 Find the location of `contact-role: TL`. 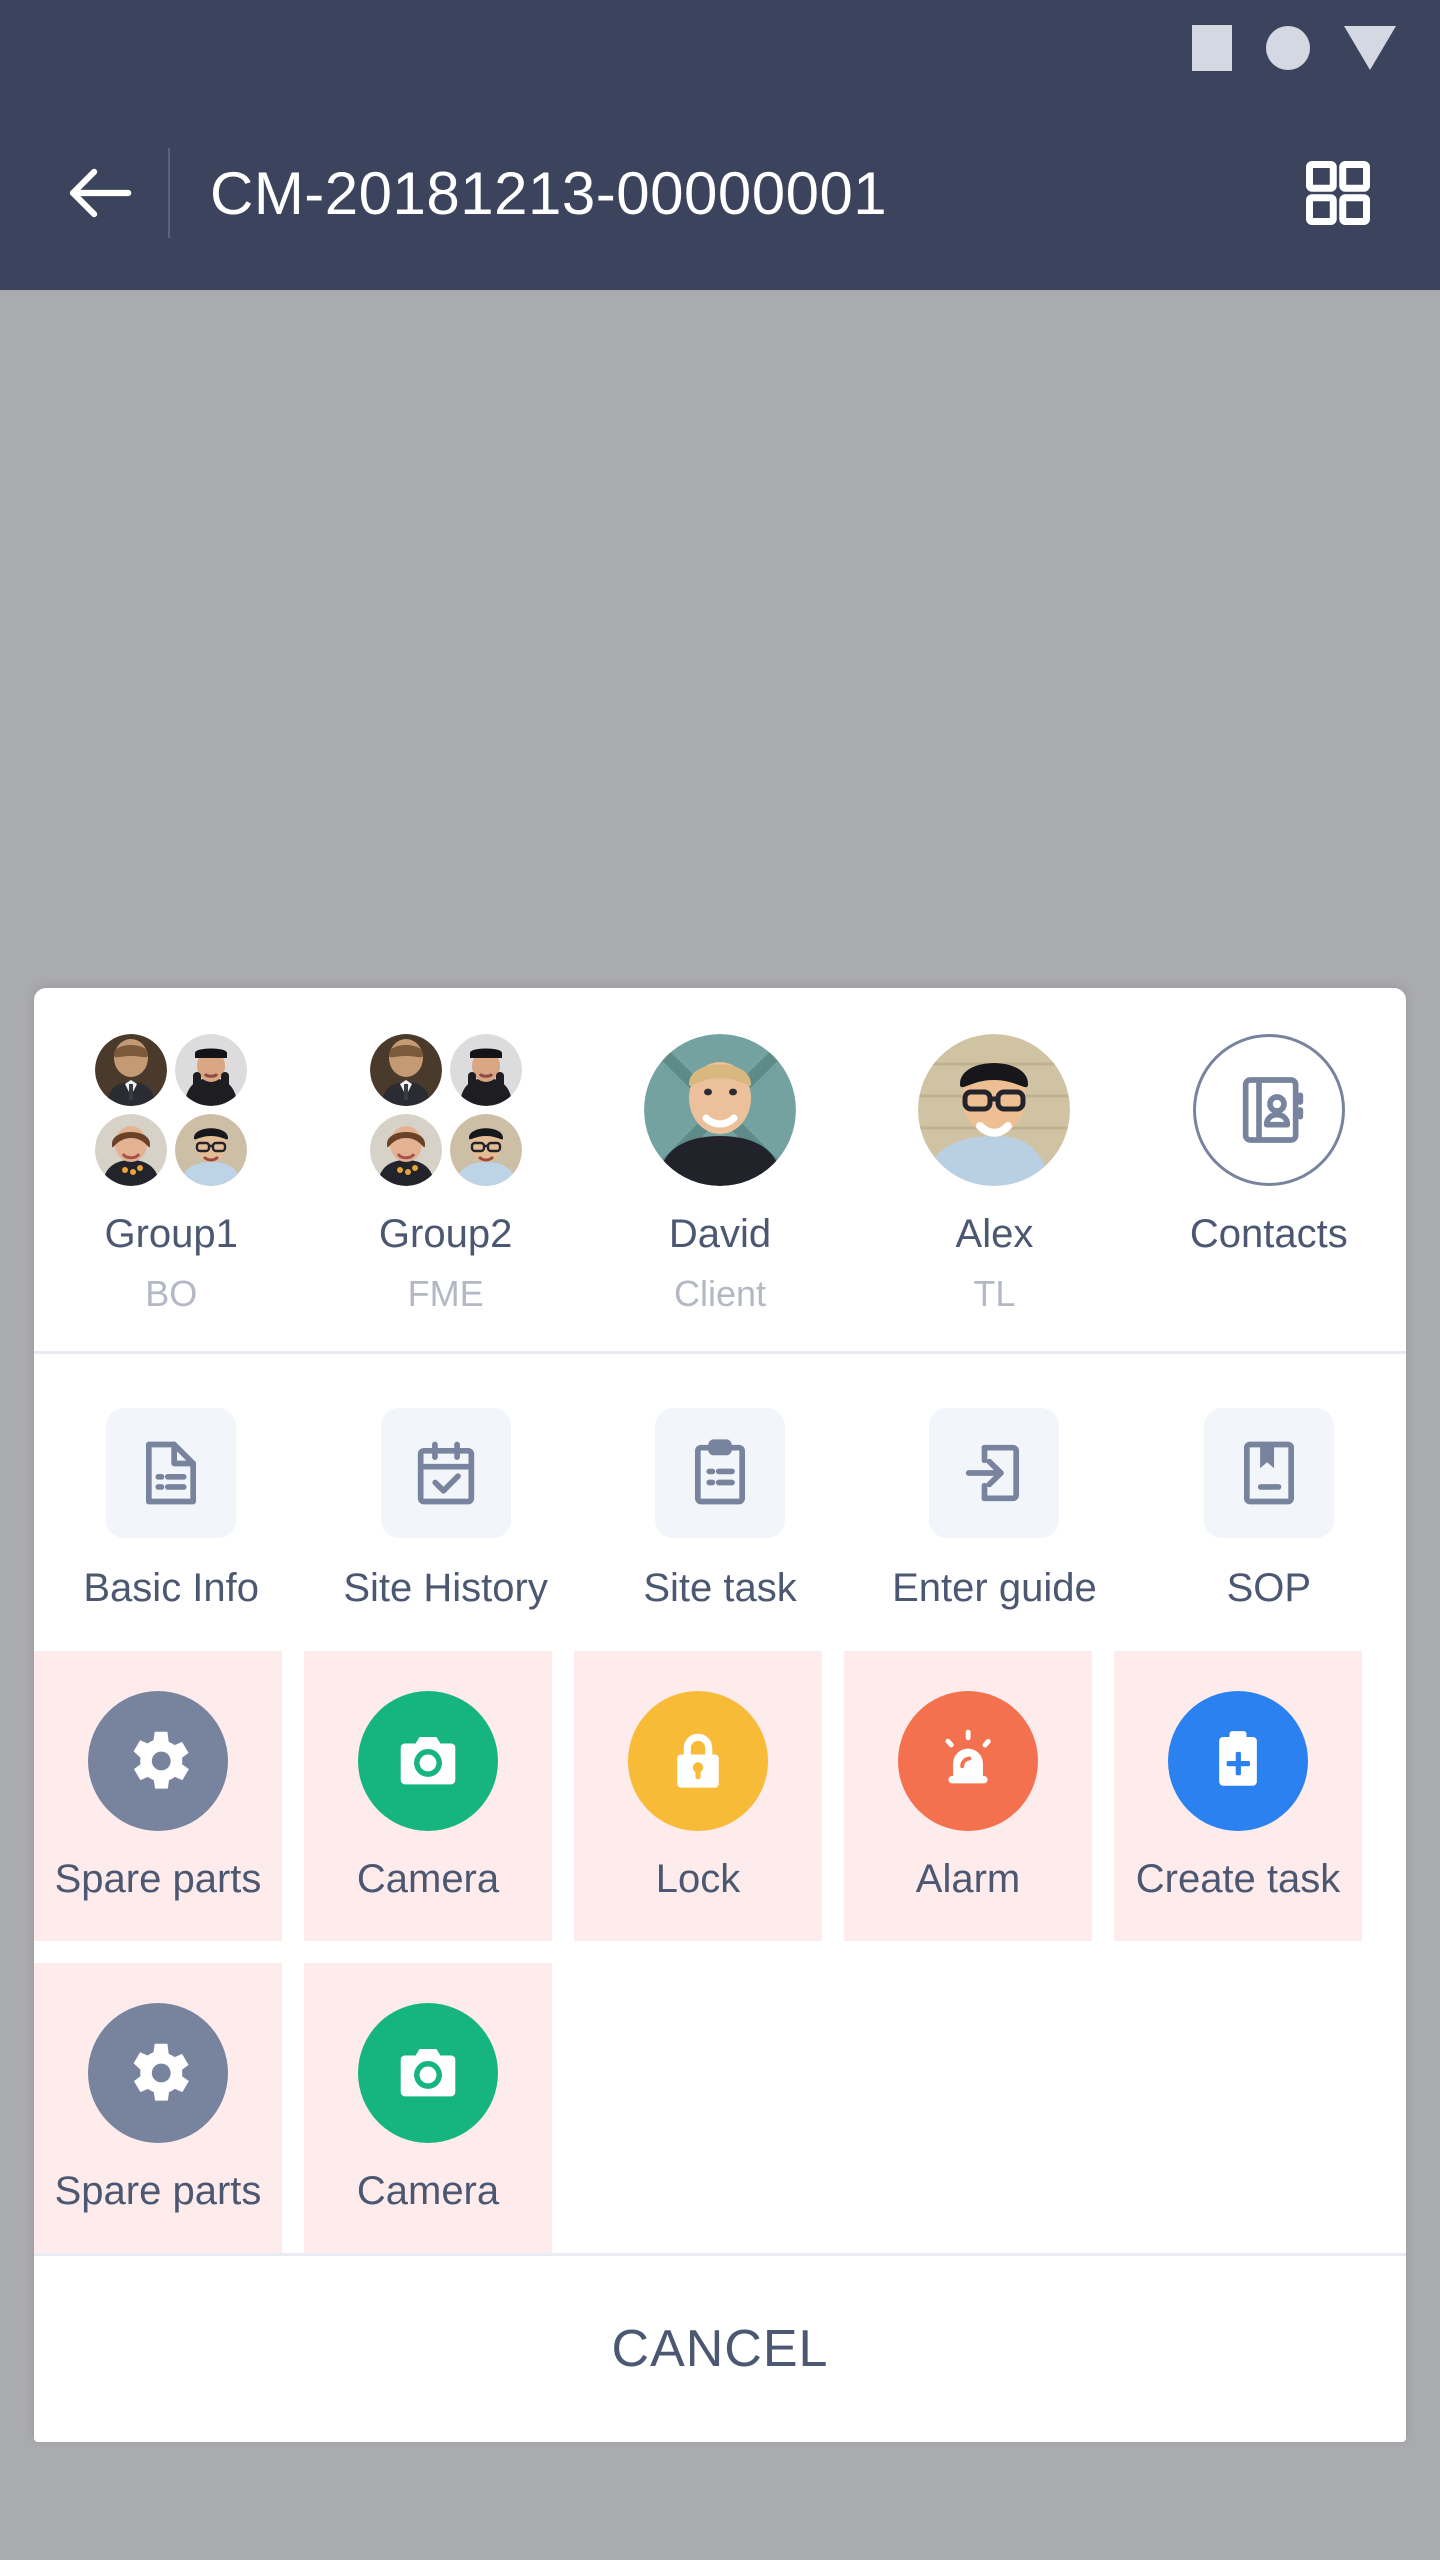

contact-role: TL is located at coordinates (994, 1293).